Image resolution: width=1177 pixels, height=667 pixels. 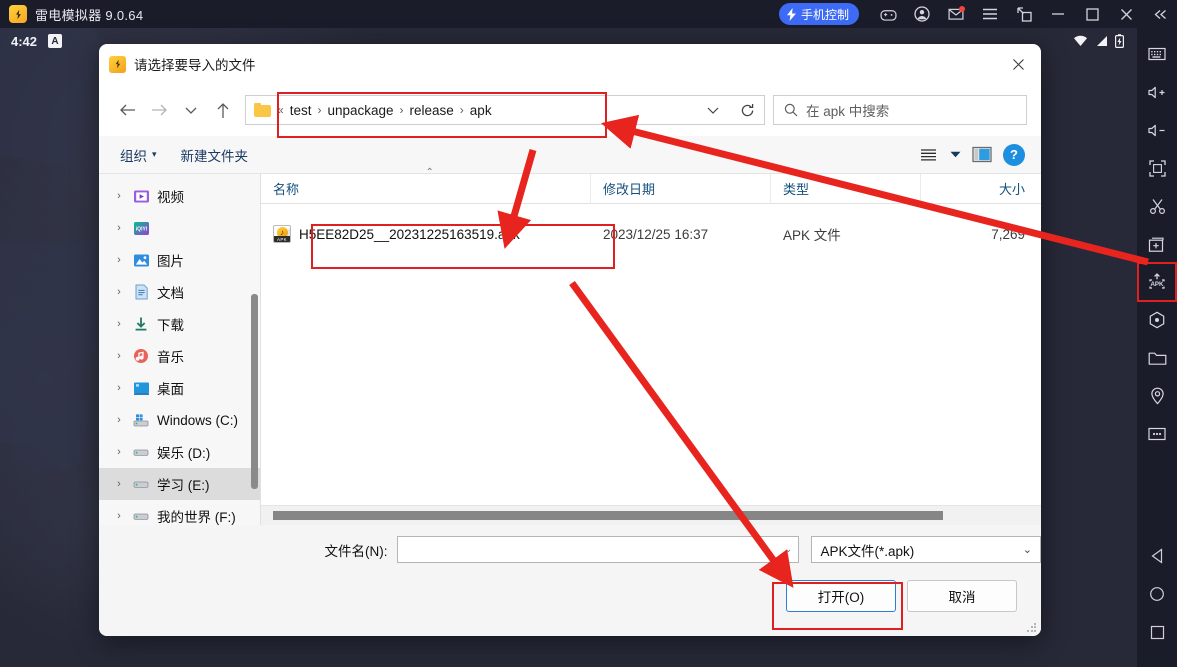 I want to click on video-folder-icon, so click(x=141, y=196).